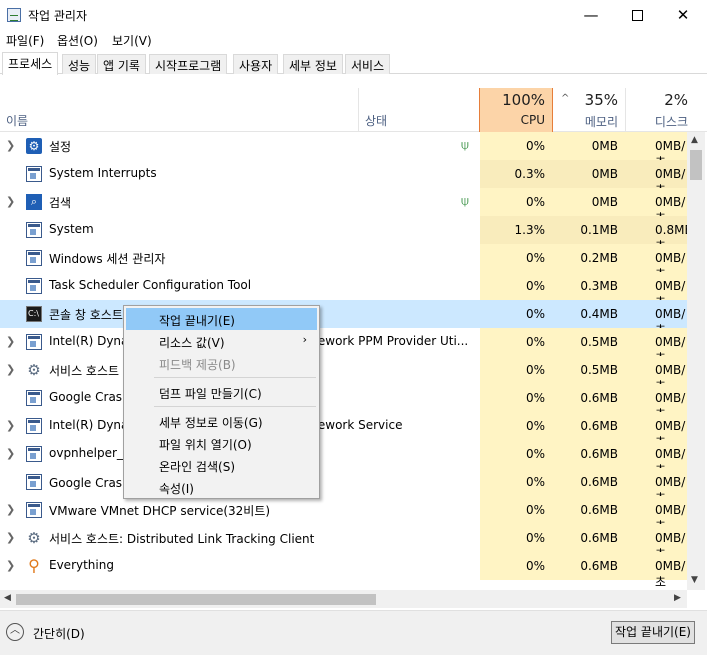 Image resolution: width=707 pixels, height=655 pixels. Describe the element at coordinates (343, 234) in the screenshot. I see `process-row: System 1.3%0.1MB0.8MB/초` at that location.